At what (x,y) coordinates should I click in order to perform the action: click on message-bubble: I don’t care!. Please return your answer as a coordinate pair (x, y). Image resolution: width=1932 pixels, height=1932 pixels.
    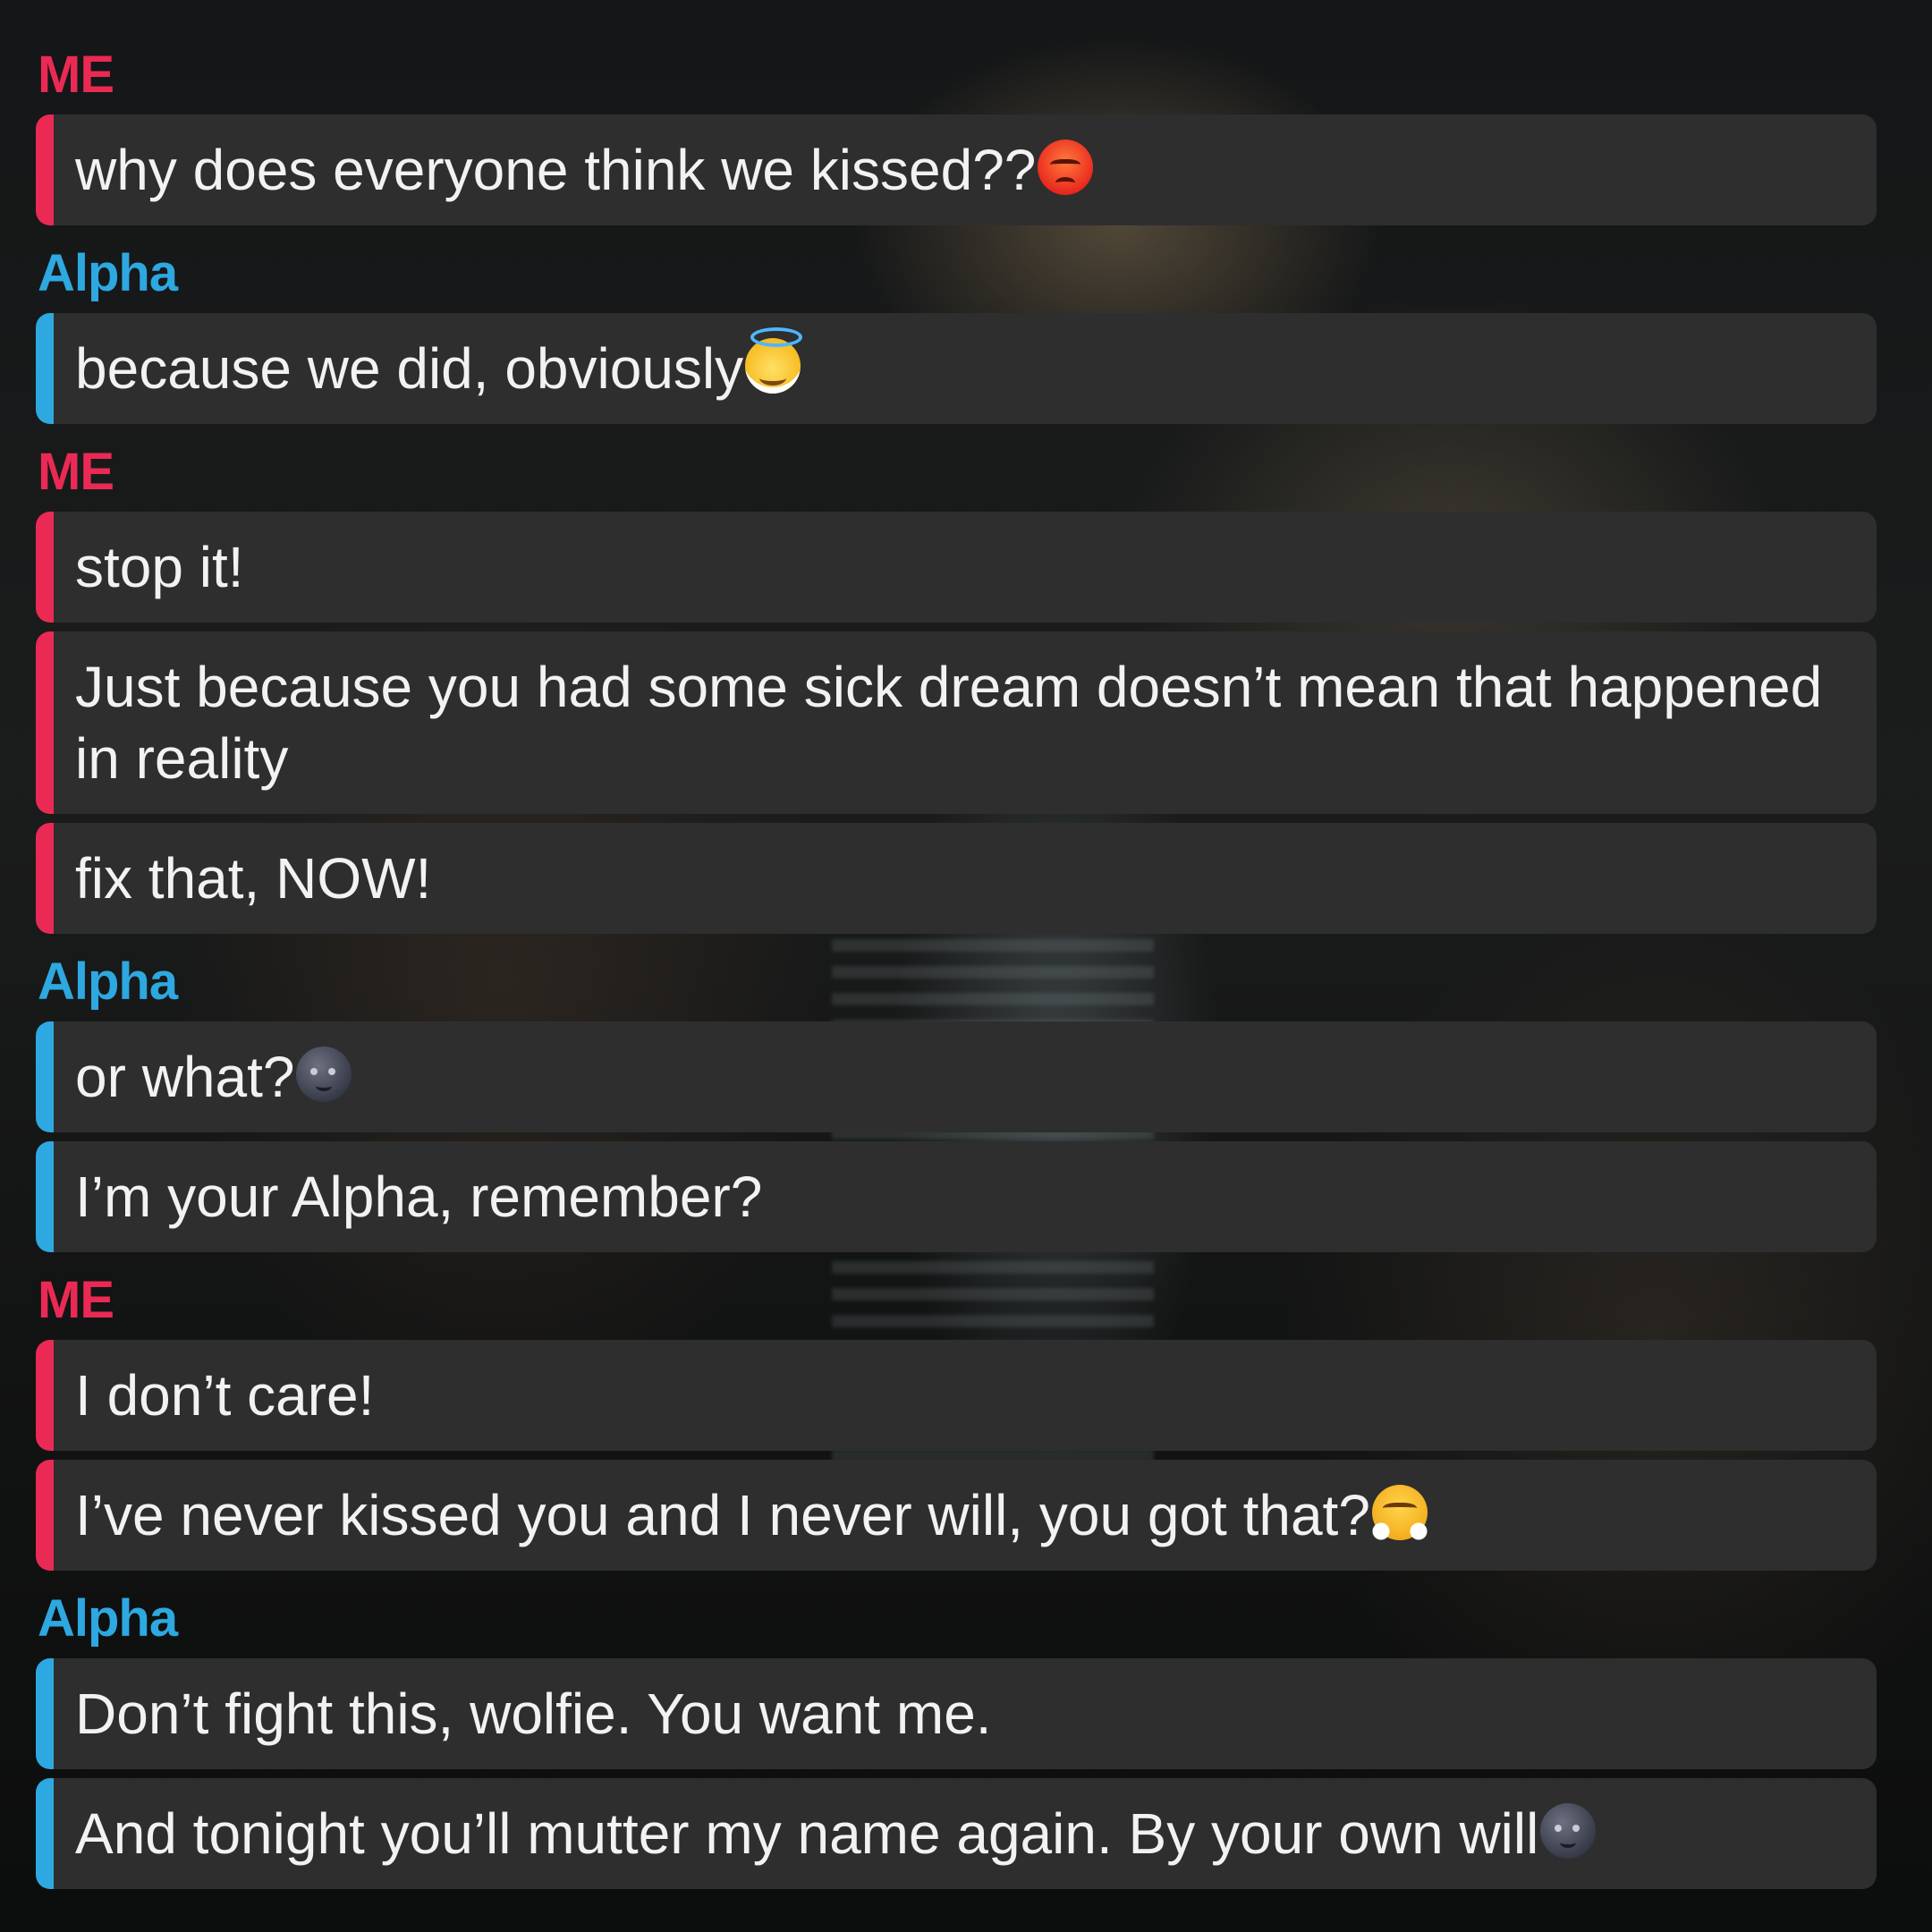
    Looking at the image, I should click on (956, 1395).